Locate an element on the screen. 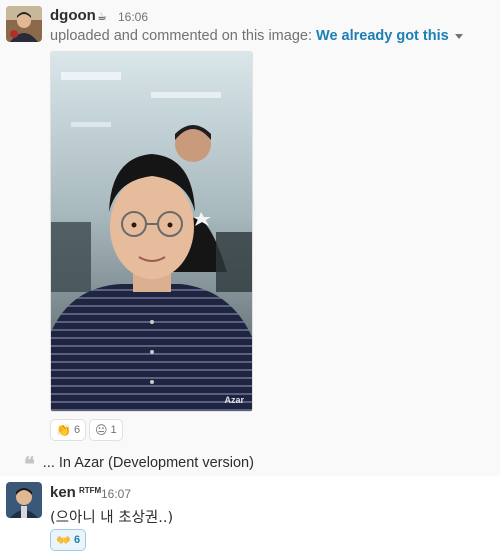 This screenshot has height=556, width=500. image-watermark: Azar is located at coordinates (234, 400).